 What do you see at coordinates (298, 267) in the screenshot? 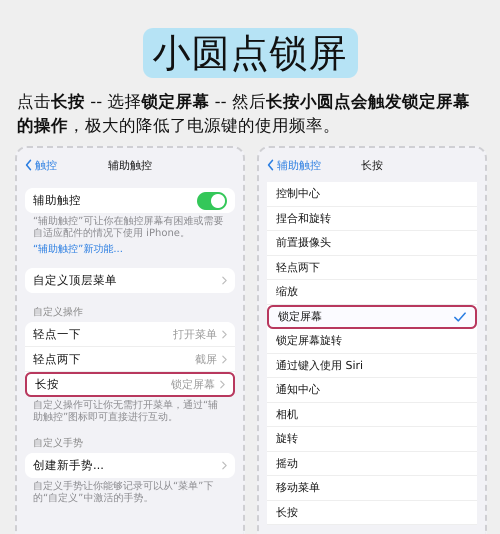
I see `option-label: 轻点两下` at bounding box center [298, 267].